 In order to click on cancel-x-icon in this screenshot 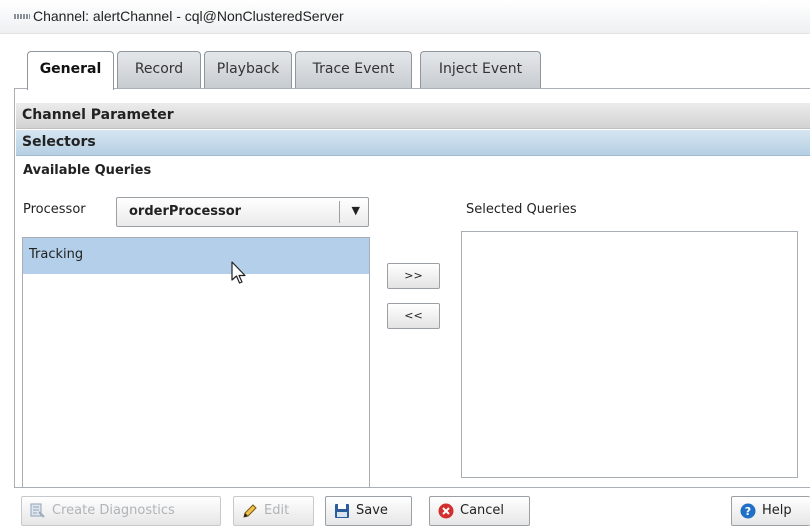, I will do `click(446, 511)`.